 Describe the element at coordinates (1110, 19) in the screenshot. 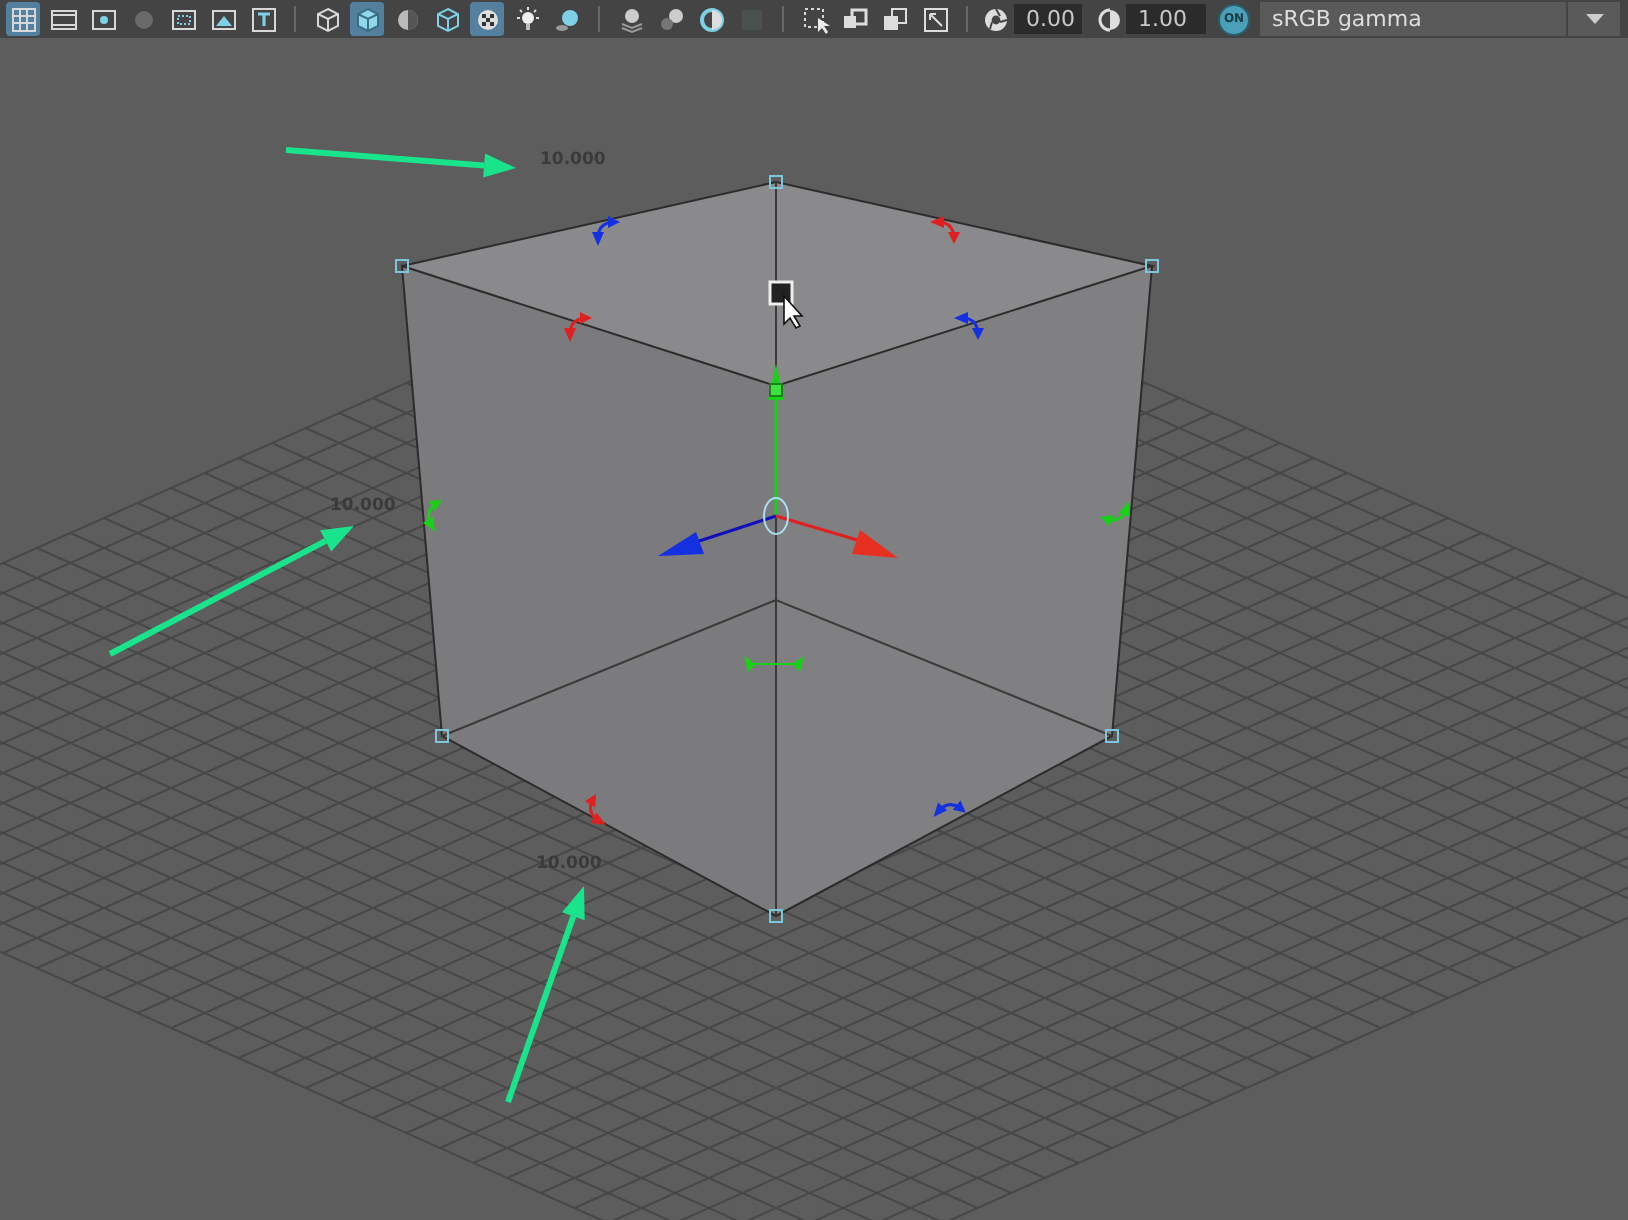

I see `half-circle-icon` at that location.